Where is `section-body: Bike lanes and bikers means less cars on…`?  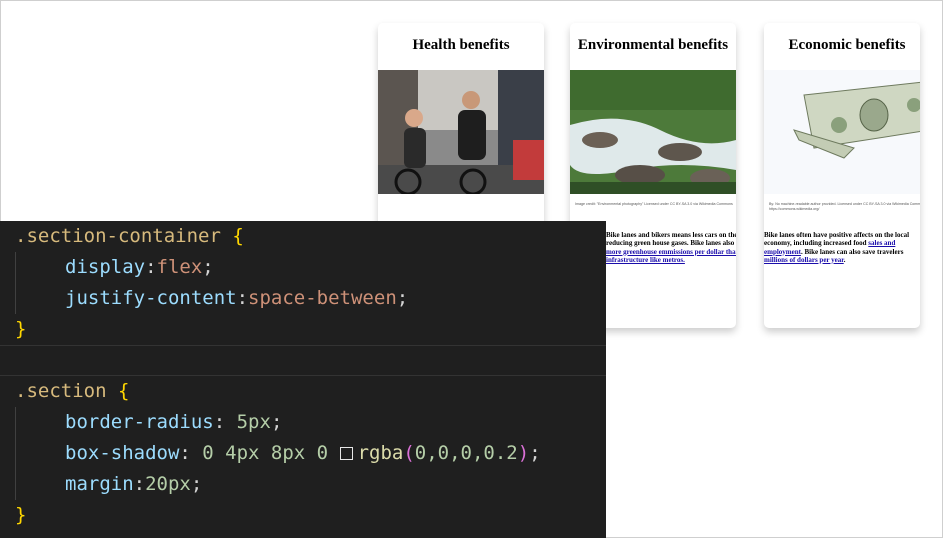
section-body: Bike lanes and bikers means less cars on… is located at coordinates (671, 247).